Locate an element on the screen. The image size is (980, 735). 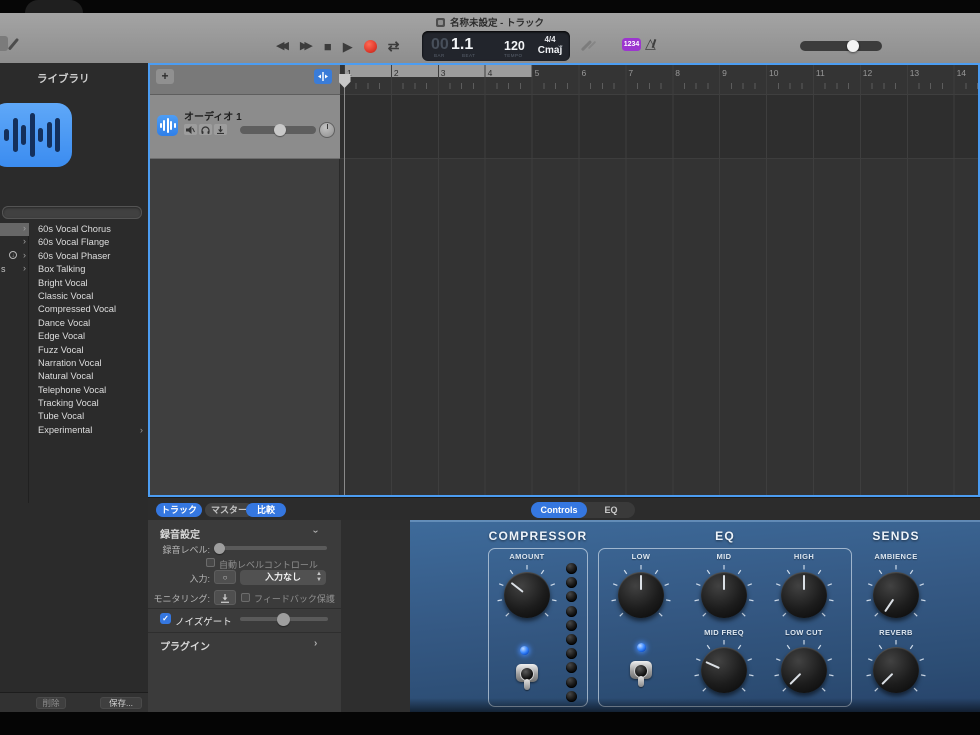
lcd-time-signature: 4/4 is located at coordinates (550, 39).